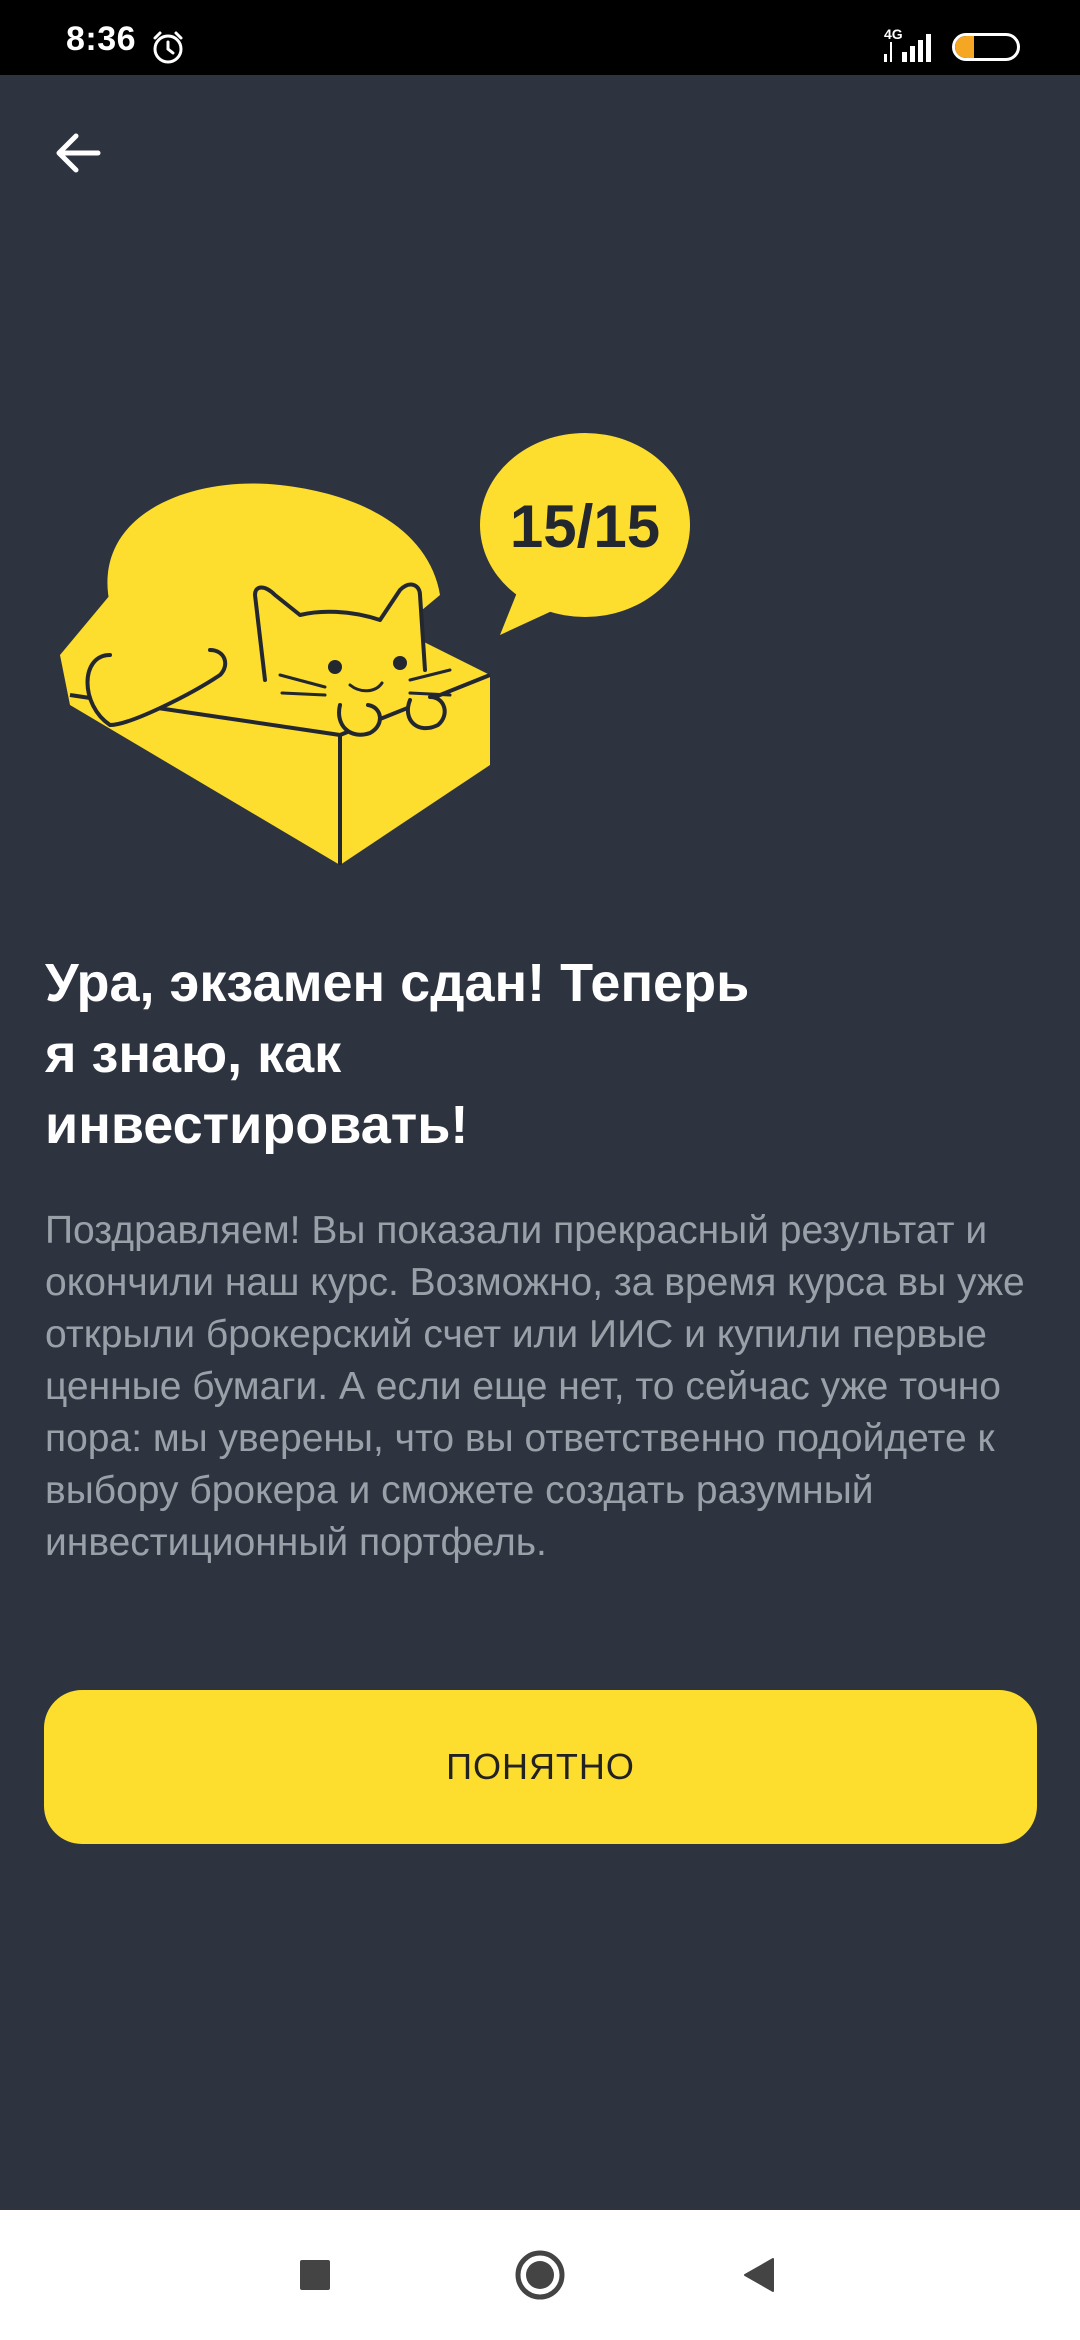 The image size is (1080, 2340). I want to click on cat-in-box-illustration: 15/15, so click(375, 649).